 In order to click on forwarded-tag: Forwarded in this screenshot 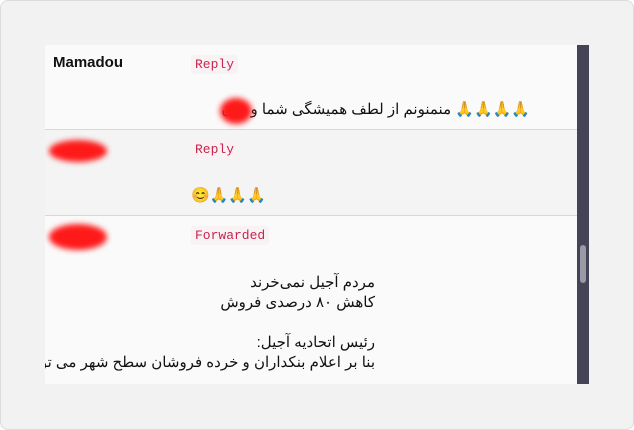, I will do `click(230, 235)`.